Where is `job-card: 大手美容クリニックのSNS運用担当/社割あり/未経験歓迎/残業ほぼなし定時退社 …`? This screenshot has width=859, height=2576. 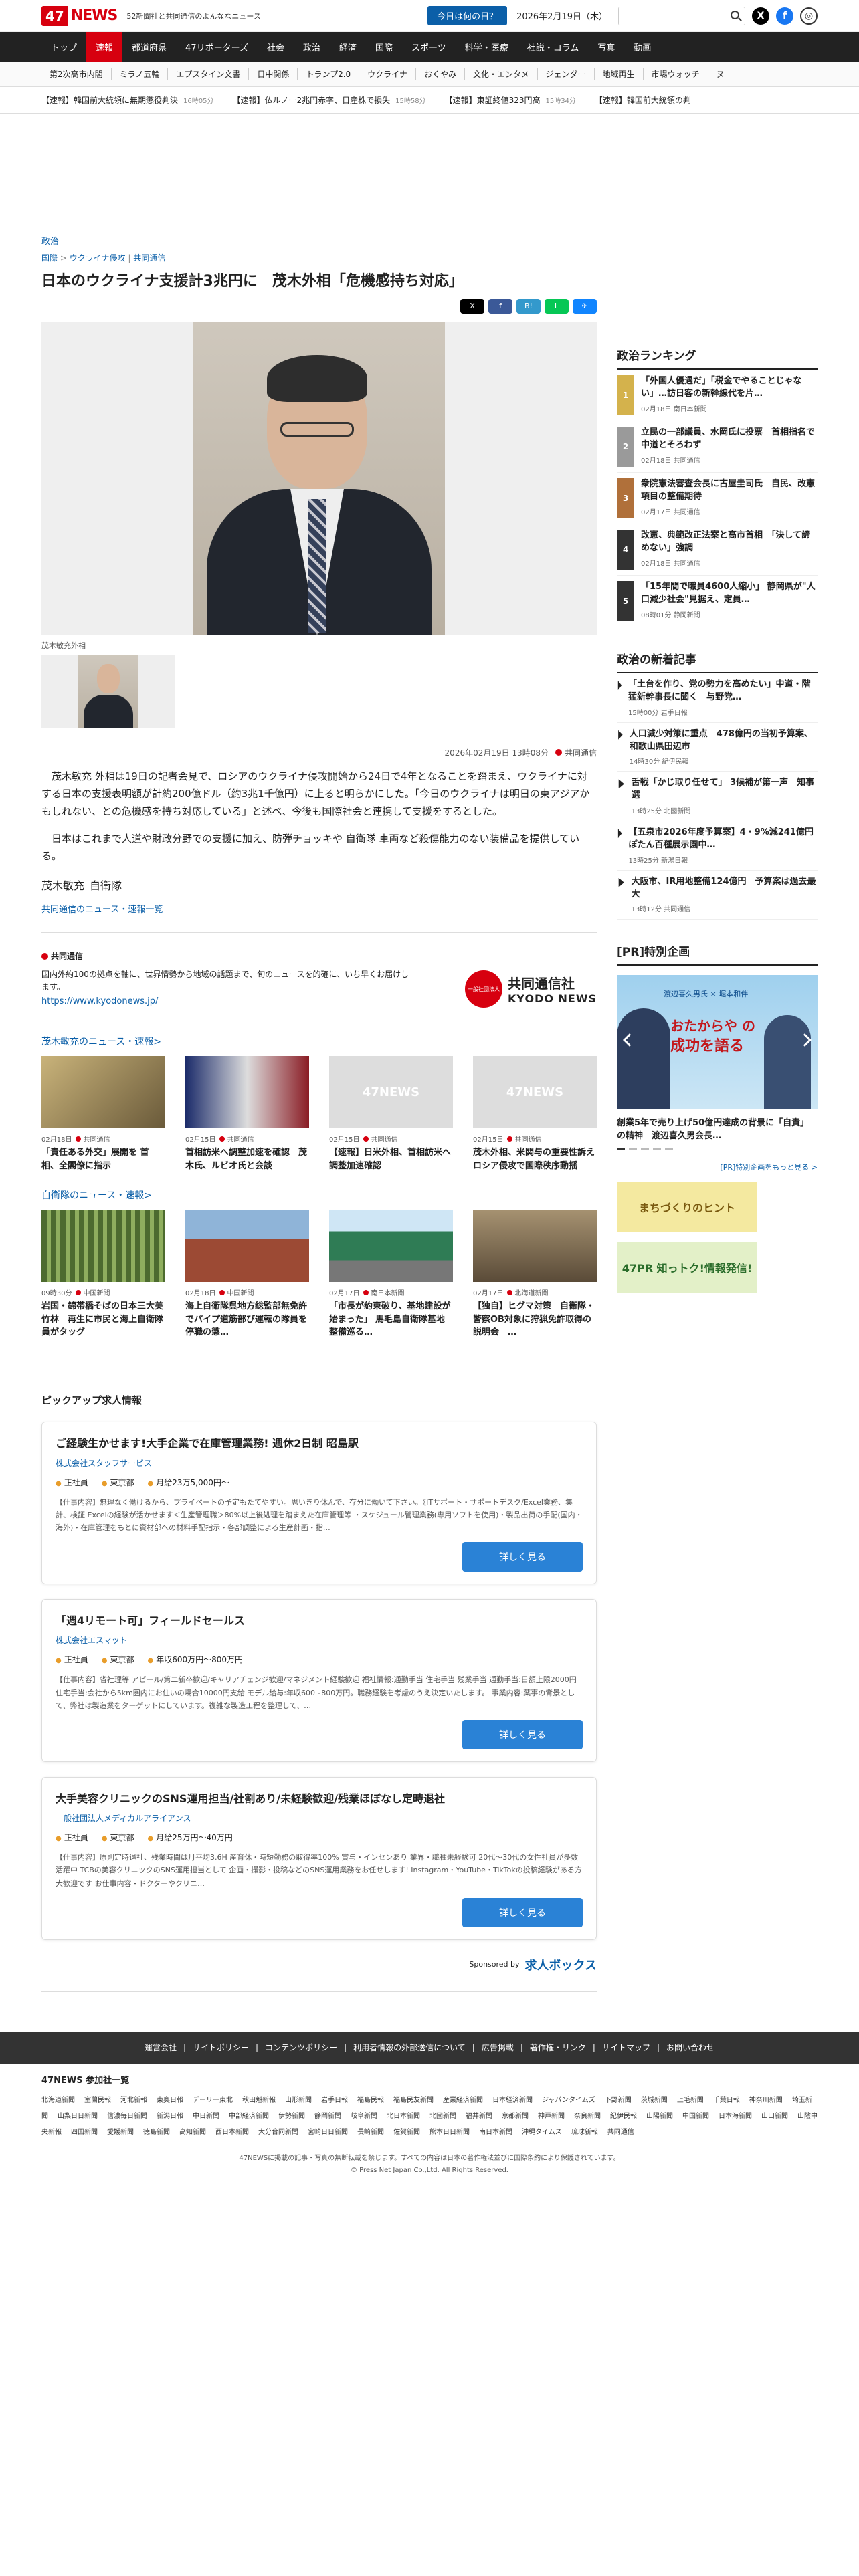
job-card: 大手美容クリニックのSNS運用担当/社割あり/未経験歓迎/残業ほぼなし定時退社 … is located at coordinates (319, 1858).